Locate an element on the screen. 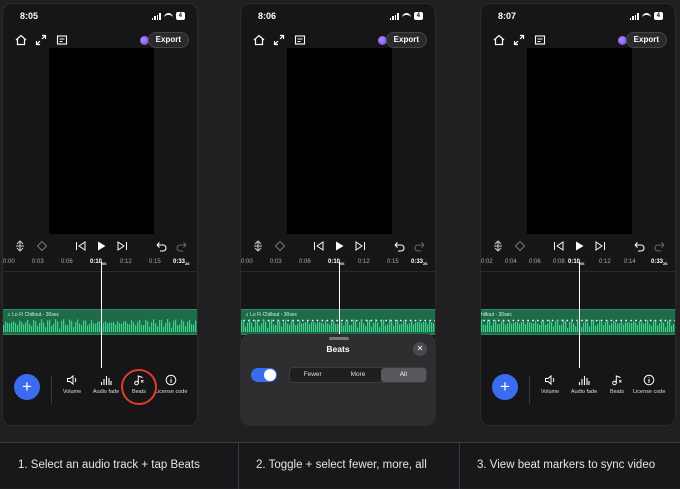 This screenshot has height=489, width=680. audio-track-clip: hillout - 30sec is located at coordinates (578, 322).